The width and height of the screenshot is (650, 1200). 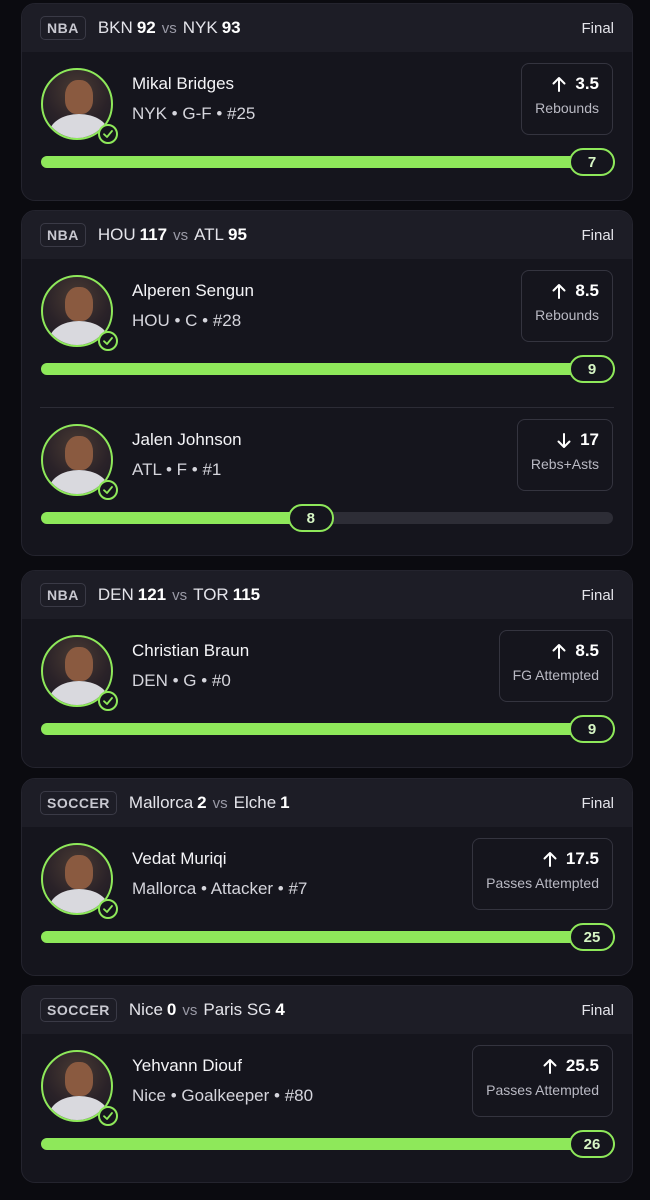 I want to click on team1-name: DEN, so click(x=115, y=594).